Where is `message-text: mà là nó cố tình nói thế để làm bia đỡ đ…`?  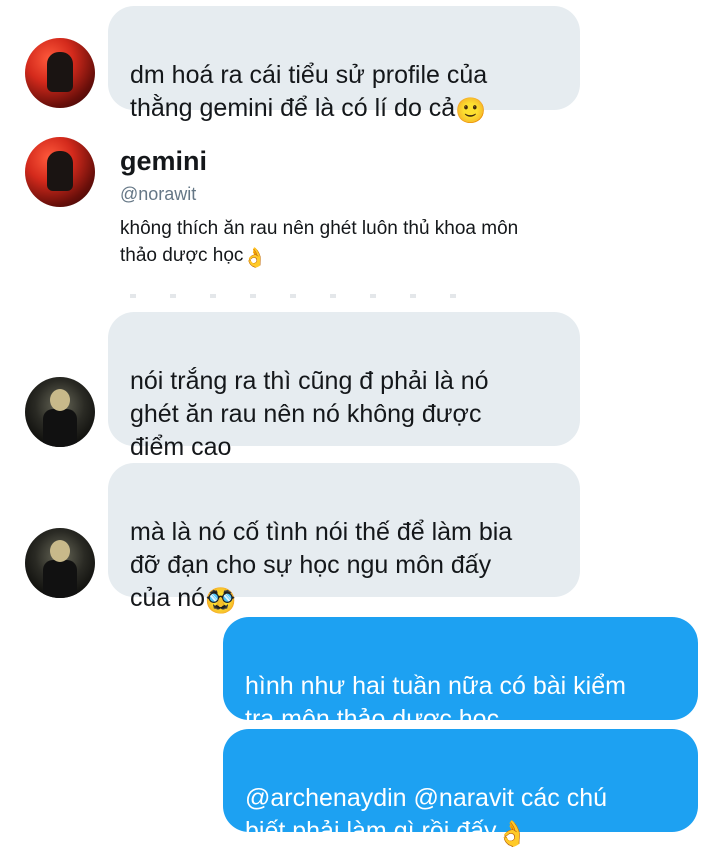
message-text: mà là nó cố tình nói thế để làm bia đỡ đ… is located at coordinates (321, 565).